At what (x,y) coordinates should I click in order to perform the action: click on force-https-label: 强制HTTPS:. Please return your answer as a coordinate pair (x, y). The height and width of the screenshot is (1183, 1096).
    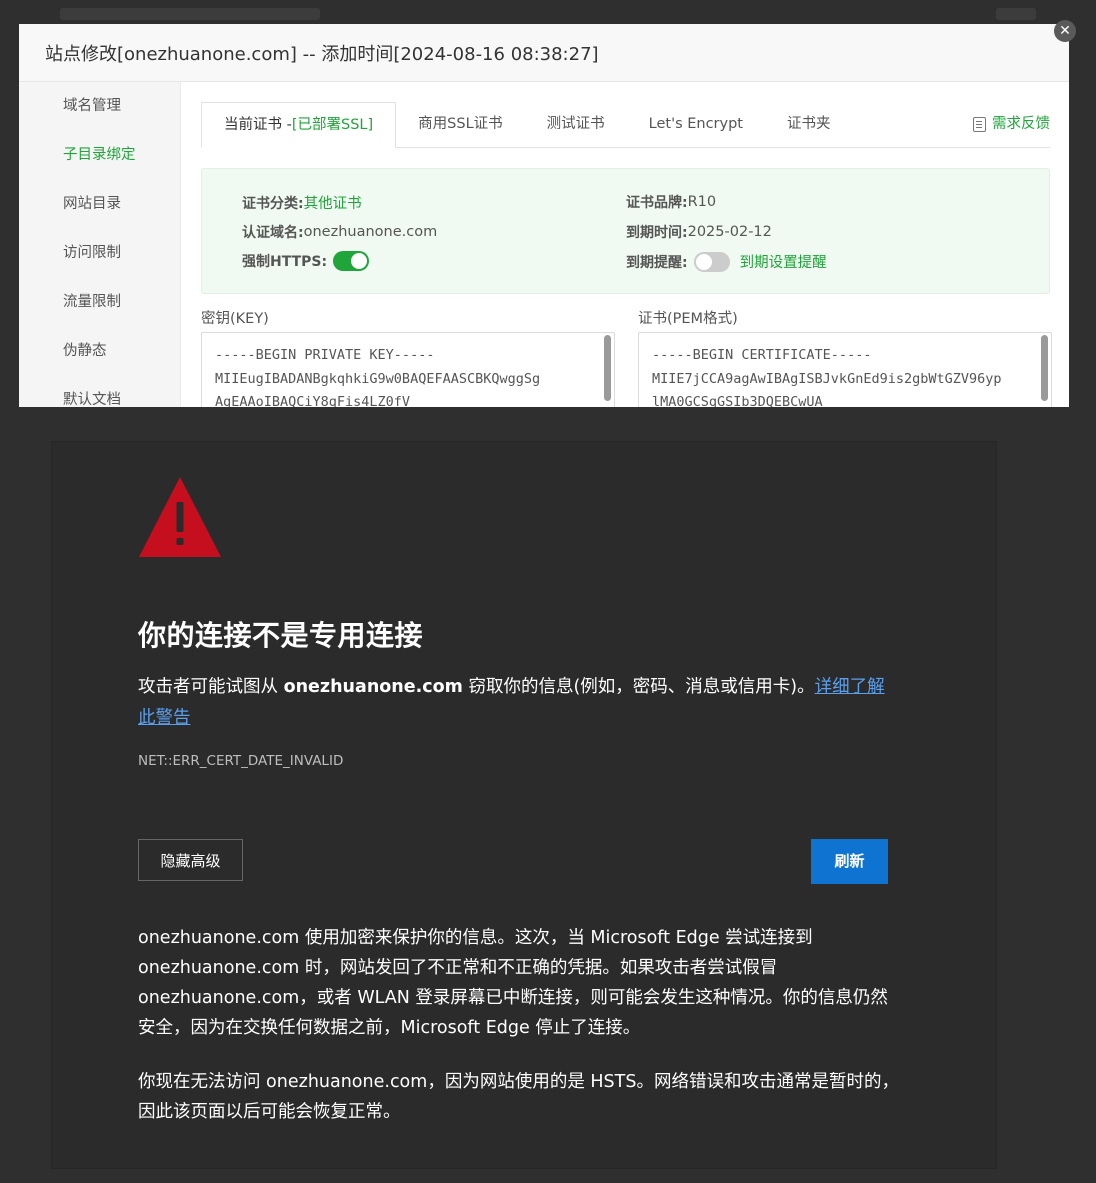
    Looking at the image, I should click on (285, 262).